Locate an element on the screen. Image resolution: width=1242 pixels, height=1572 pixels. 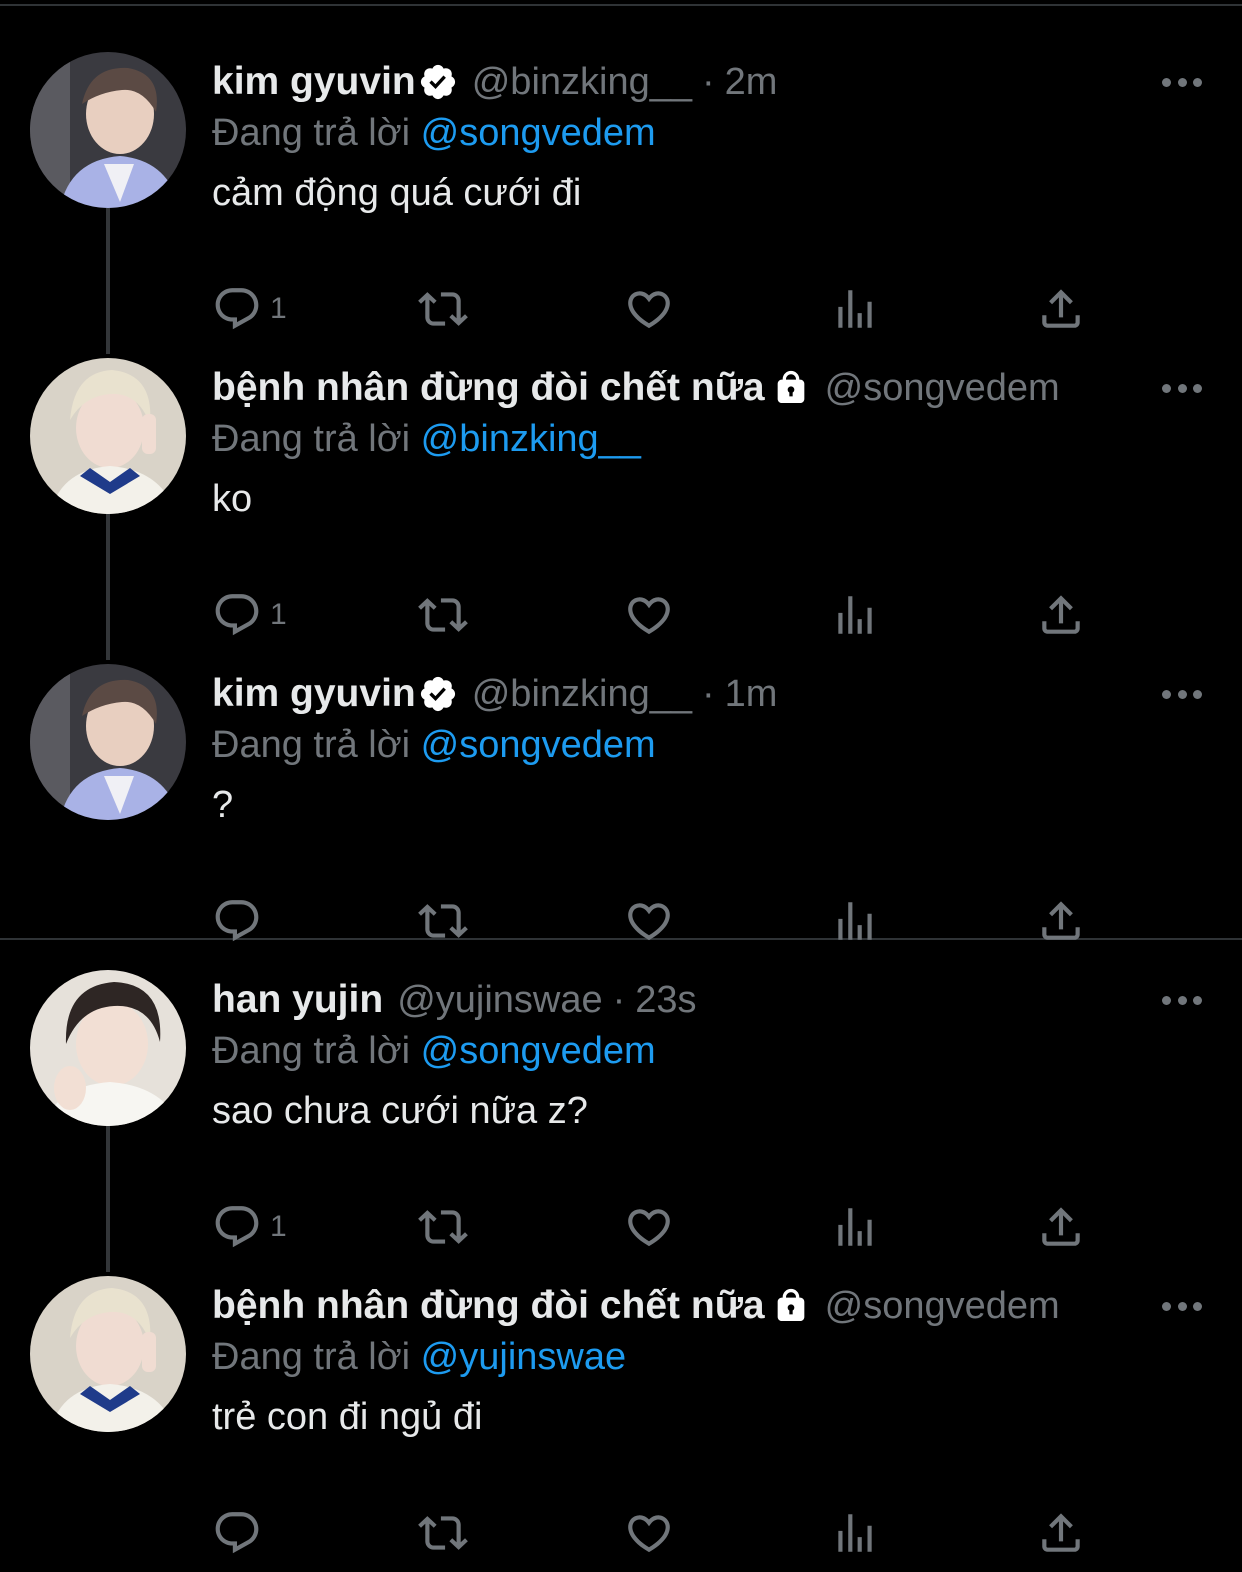
reply-mention-link: @binzking__ is located at coordinates (531, 439).